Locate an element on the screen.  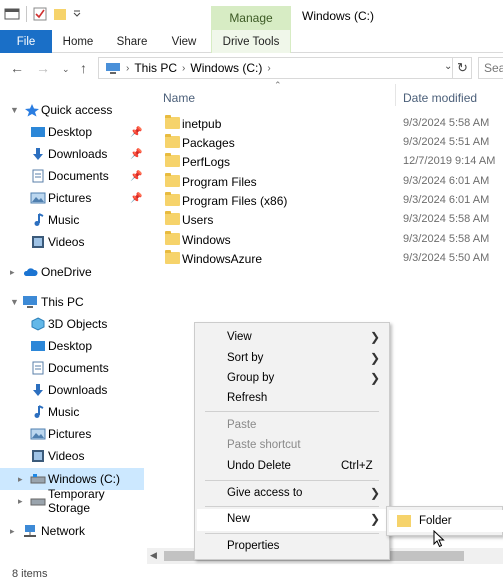
manage-tab: Manage is located at coordinates (251, 18).